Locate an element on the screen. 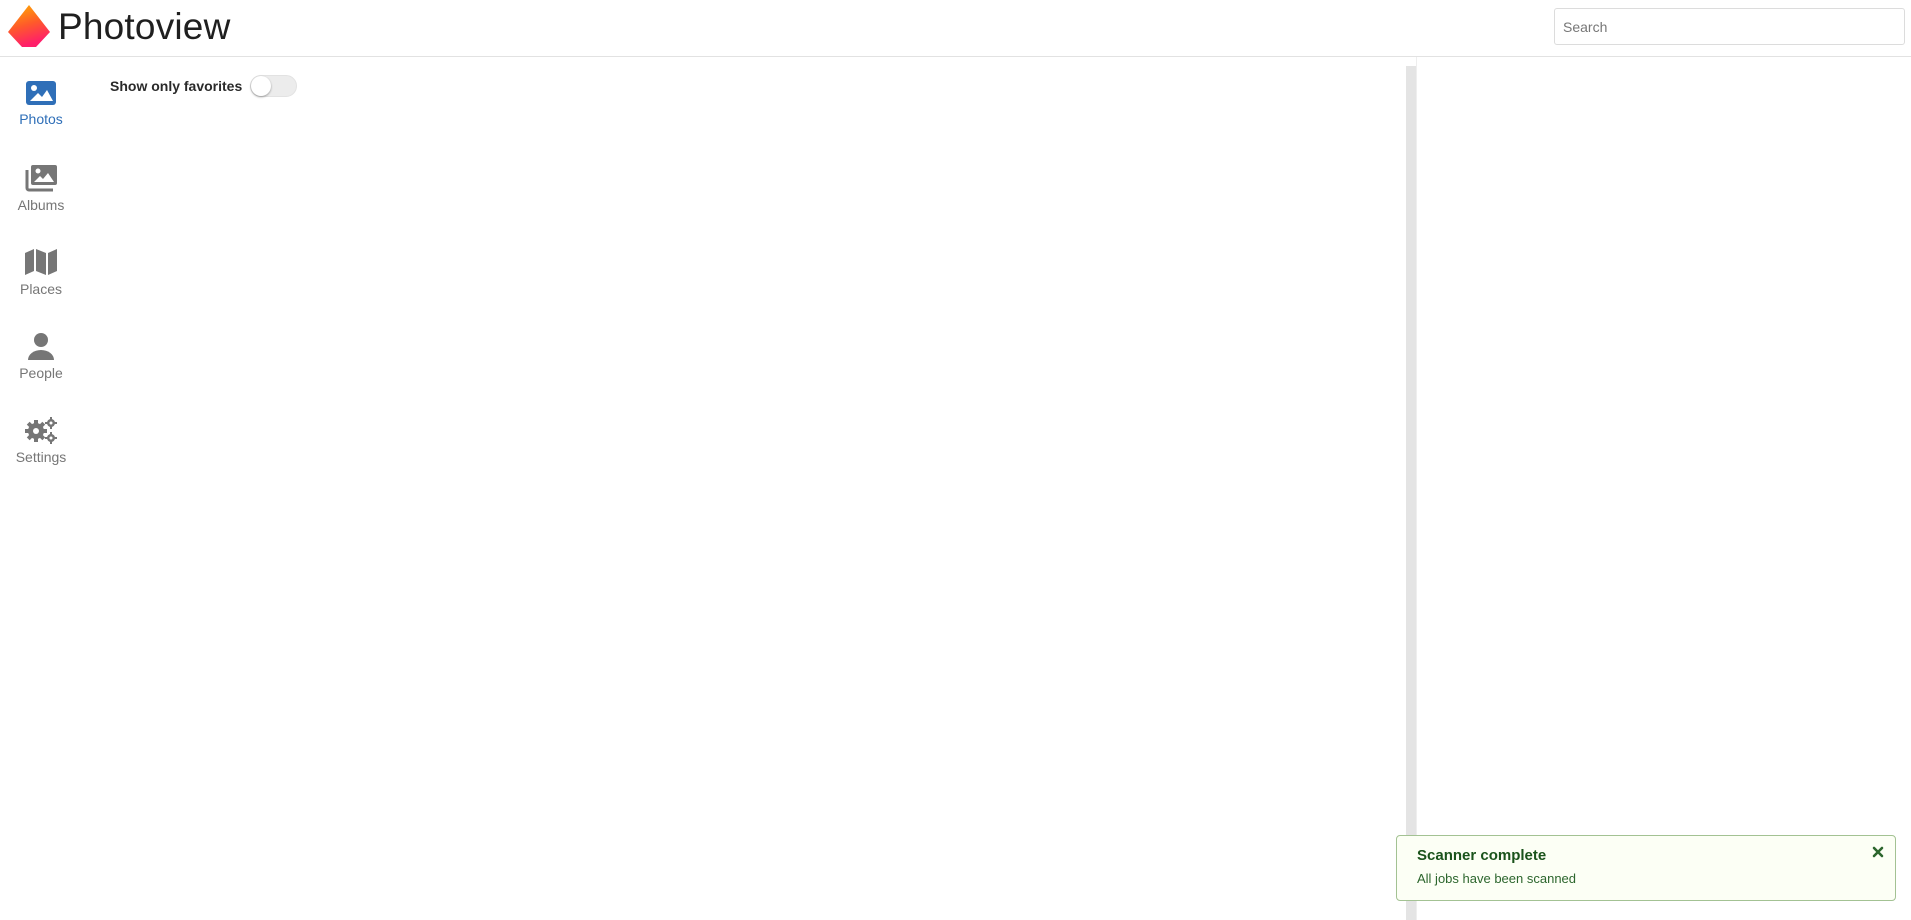 The width and height of the screenshot is (1911, 920). sidebar-item-albums: Albums is located at coordinates (41, 199).